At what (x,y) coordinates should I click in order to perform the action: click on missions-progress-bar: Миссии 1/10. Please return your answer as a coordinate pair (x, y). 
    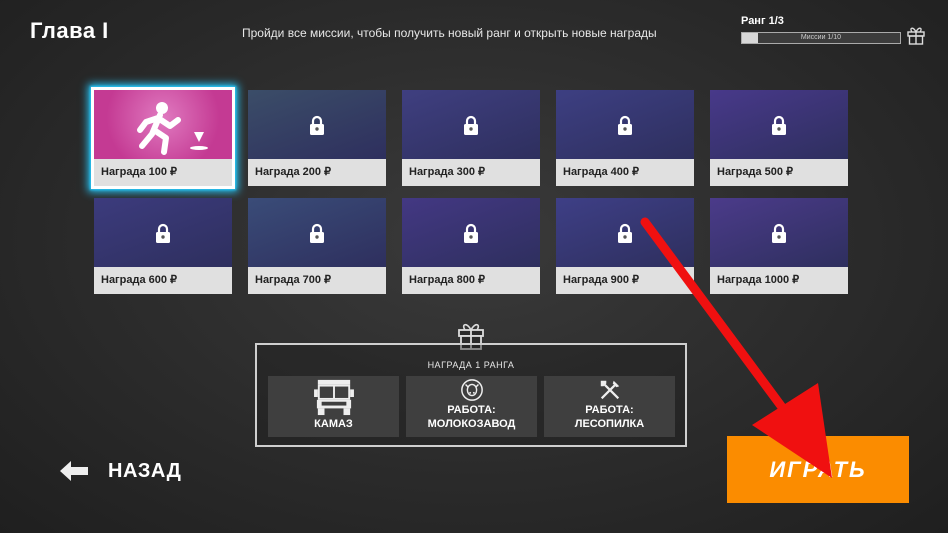
    Looking at the image, I should click on (821, 38).